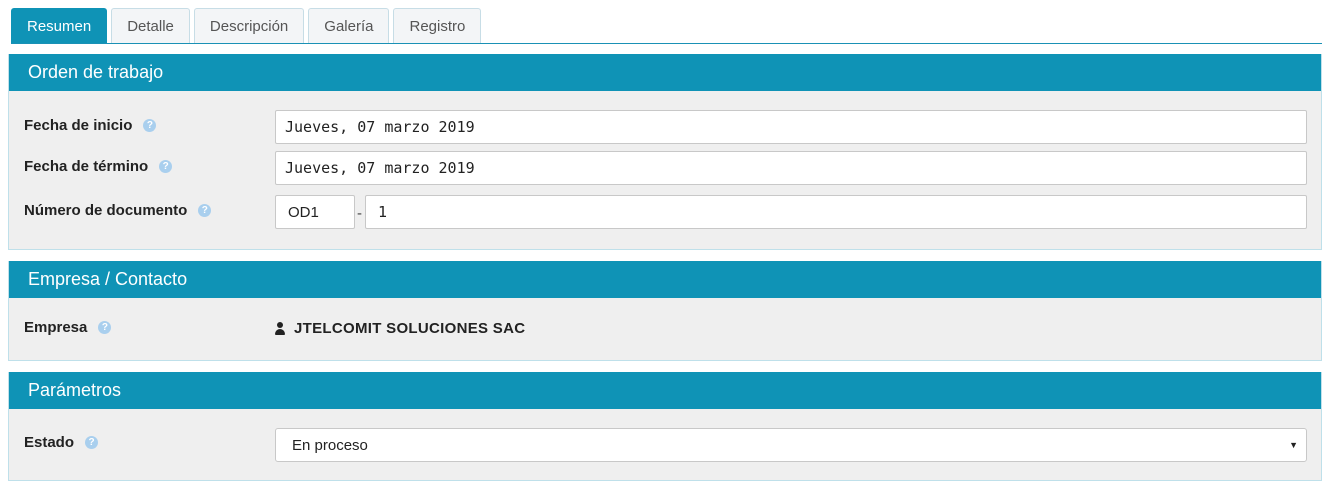 The image size is (1330, 487). Describe the element at coordinates (791, 168) in the screenshot. I see `fecha-termino-field: Jueves, 07 marzo 2019` at that location.